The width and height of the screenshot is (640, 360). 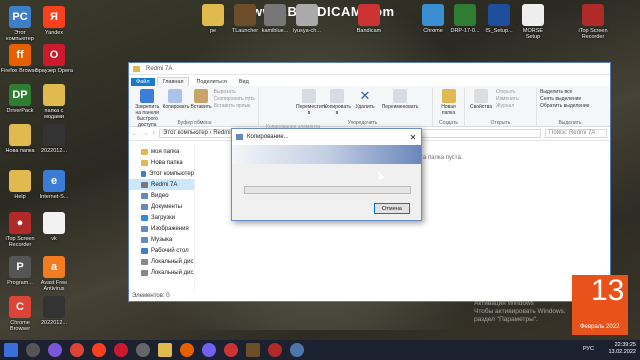 What do you see at coordinates (151, 296) in the screenshot?
I see `status-bar: Элементов: 0` at bounding box center [151, 296].